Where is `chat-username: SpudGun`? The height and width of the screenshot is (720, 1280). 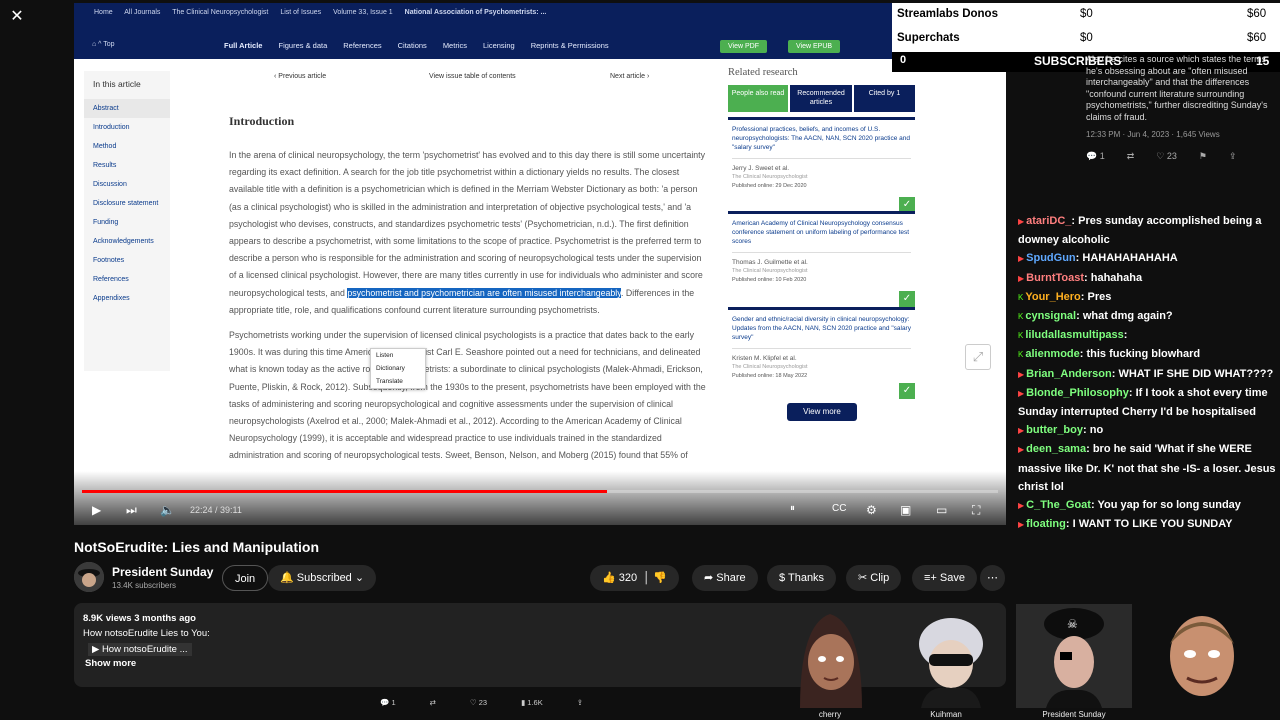
chat-username: SpudGun is located at coordinates (1051, 258).